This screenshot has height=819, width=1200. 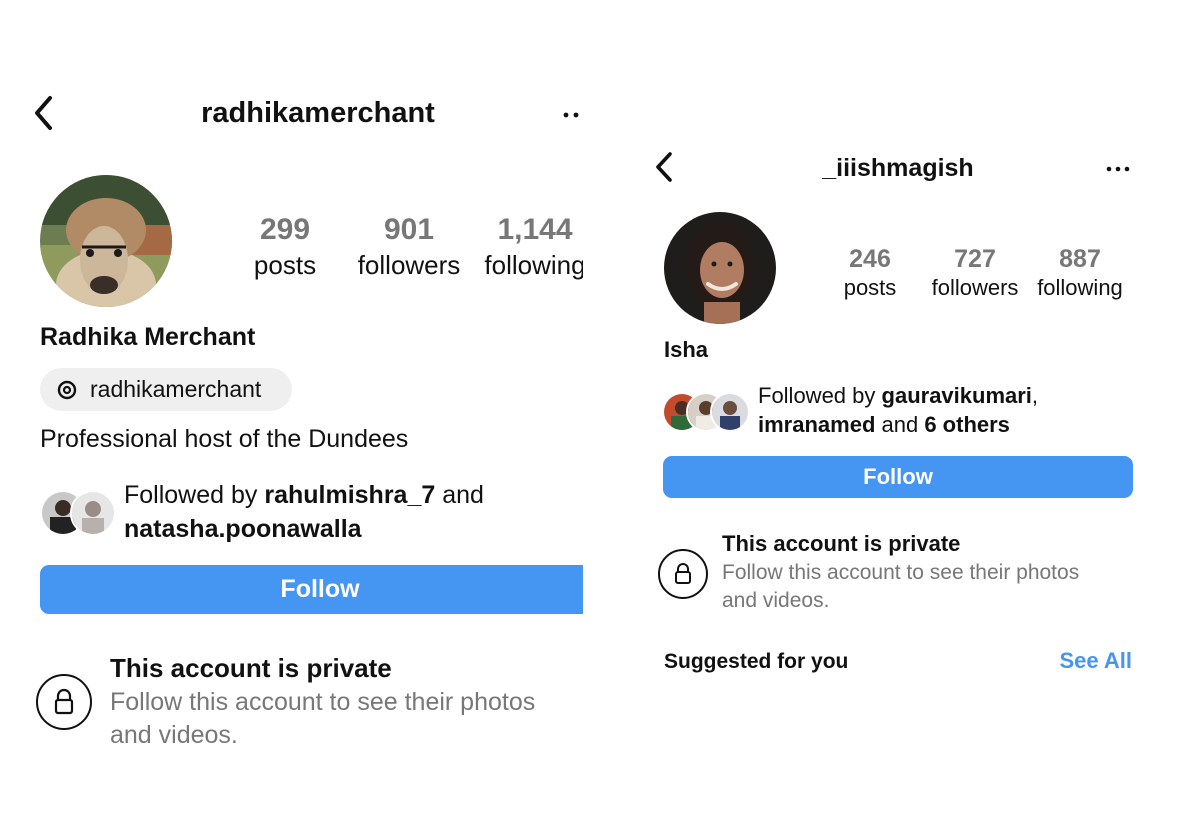 I want to click on display-name: Radhika Merchant, so click(x=148, y=337).